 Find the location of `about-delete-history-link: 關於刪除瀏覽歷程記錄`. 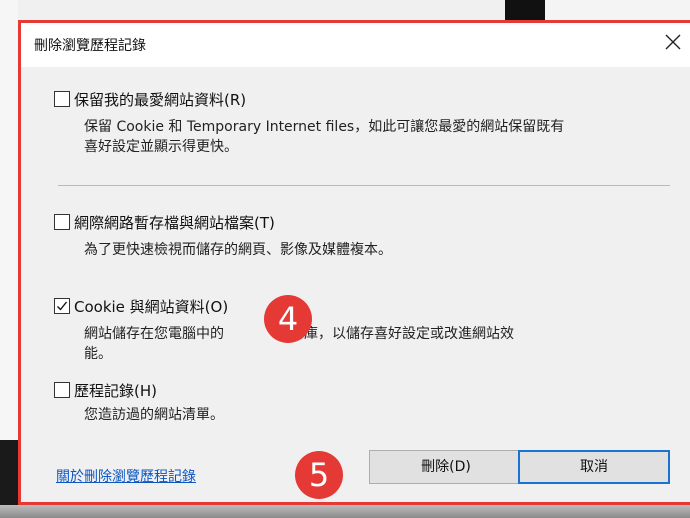

about-delete-history-link: 關於刪除瀏覽歷程記錄 is located at coordinates (126, 476).